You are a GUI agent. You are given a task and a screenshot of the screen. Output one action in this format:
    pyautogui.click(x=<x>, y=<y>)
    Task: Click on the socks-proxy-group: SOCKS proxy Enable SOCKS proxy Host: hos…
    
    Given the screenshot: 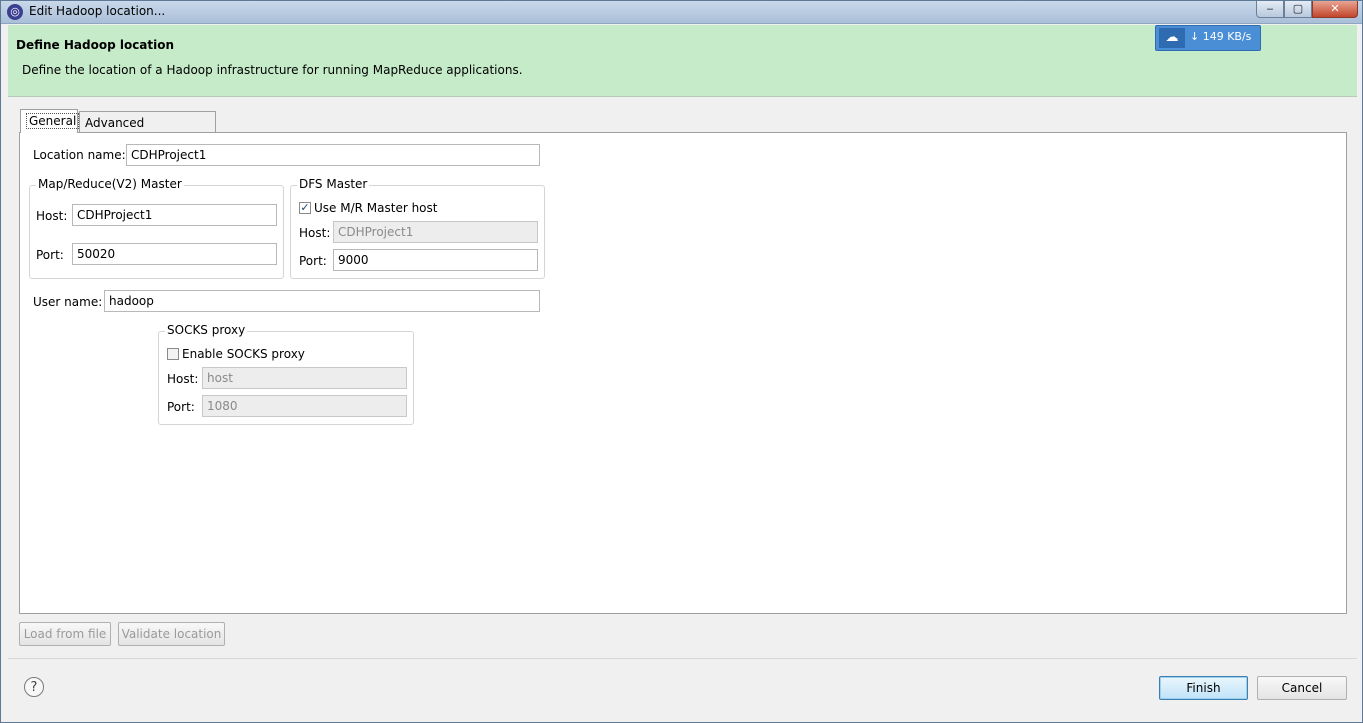 What is the action you would take?
    pyautogui.click(x=286, y=374)
    